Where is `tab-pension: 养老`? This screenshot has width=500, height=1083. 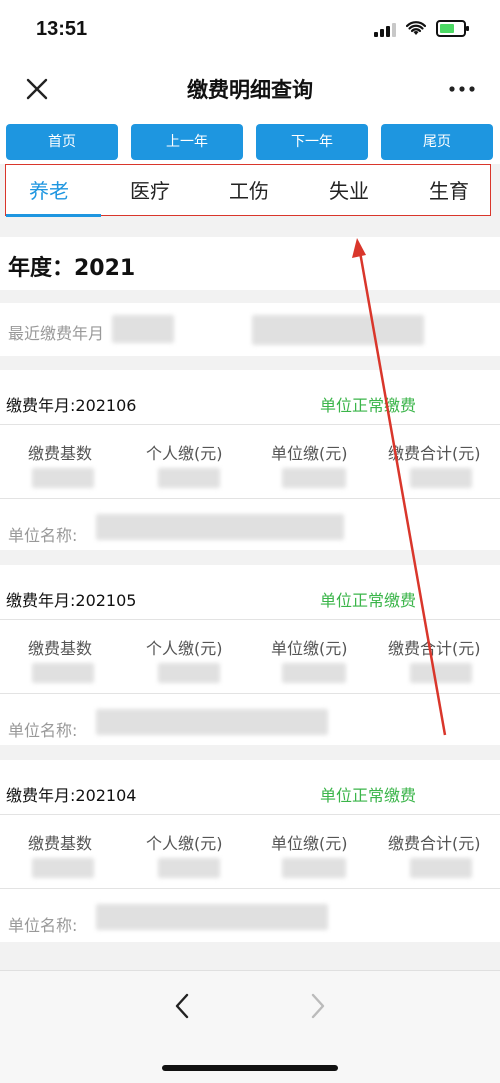 tab-pension: 养老 is located at coordinates (49, 189).